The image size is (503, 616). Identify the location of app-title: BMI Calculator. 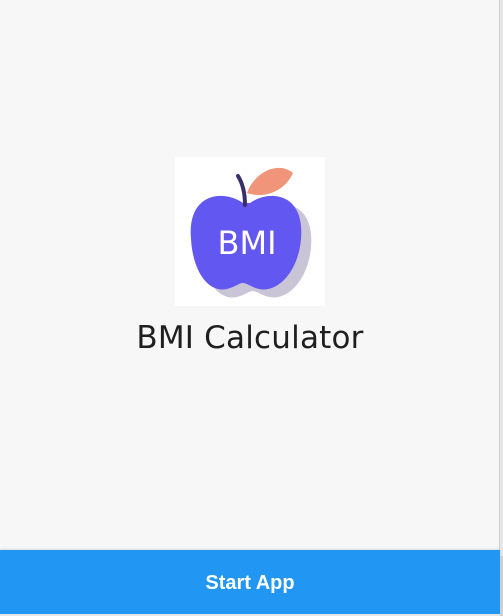
(250, 338).